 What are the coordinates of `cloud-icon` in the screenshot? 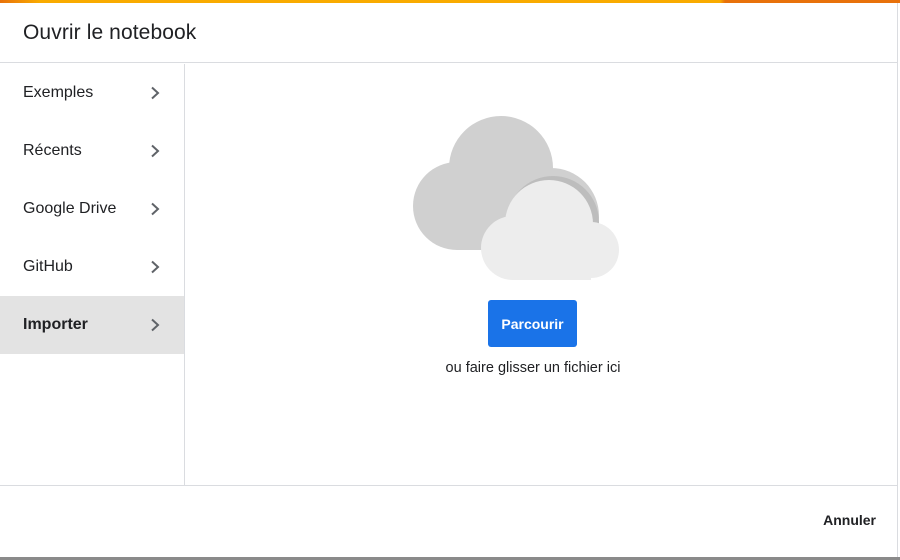 It's located at (516, 198).